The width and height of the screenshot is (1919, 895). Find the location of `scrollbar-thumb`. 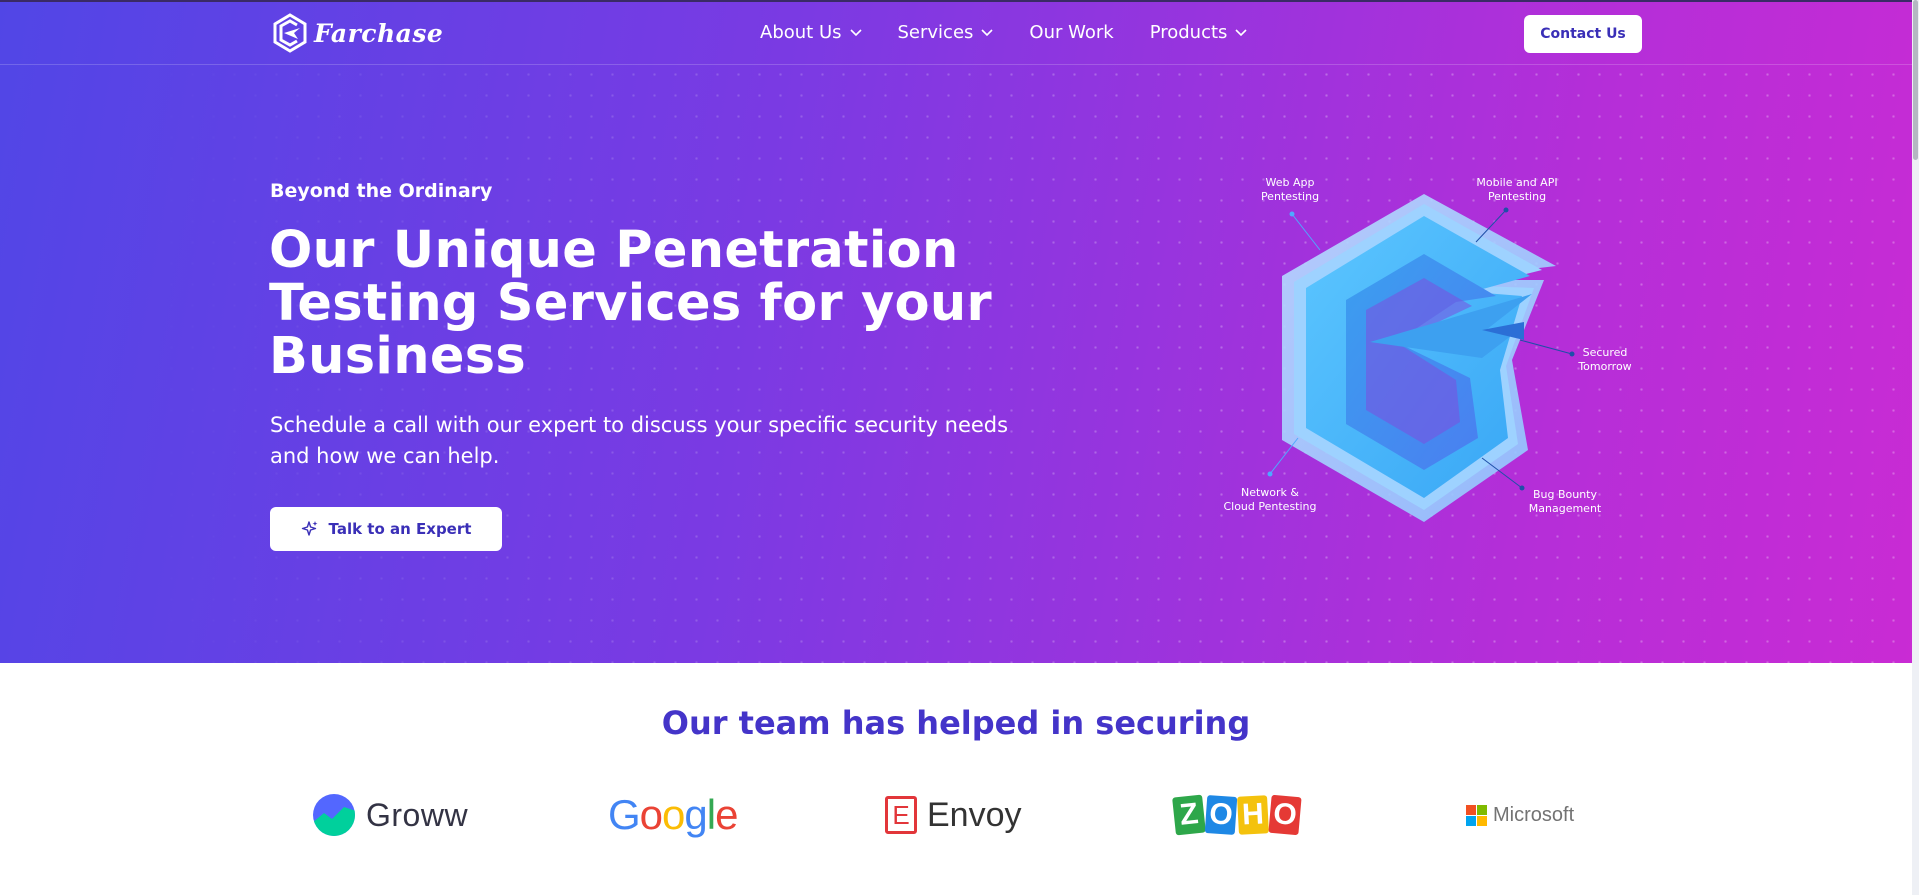

scrollbar-thumb is located at coordinates (1915, 80).